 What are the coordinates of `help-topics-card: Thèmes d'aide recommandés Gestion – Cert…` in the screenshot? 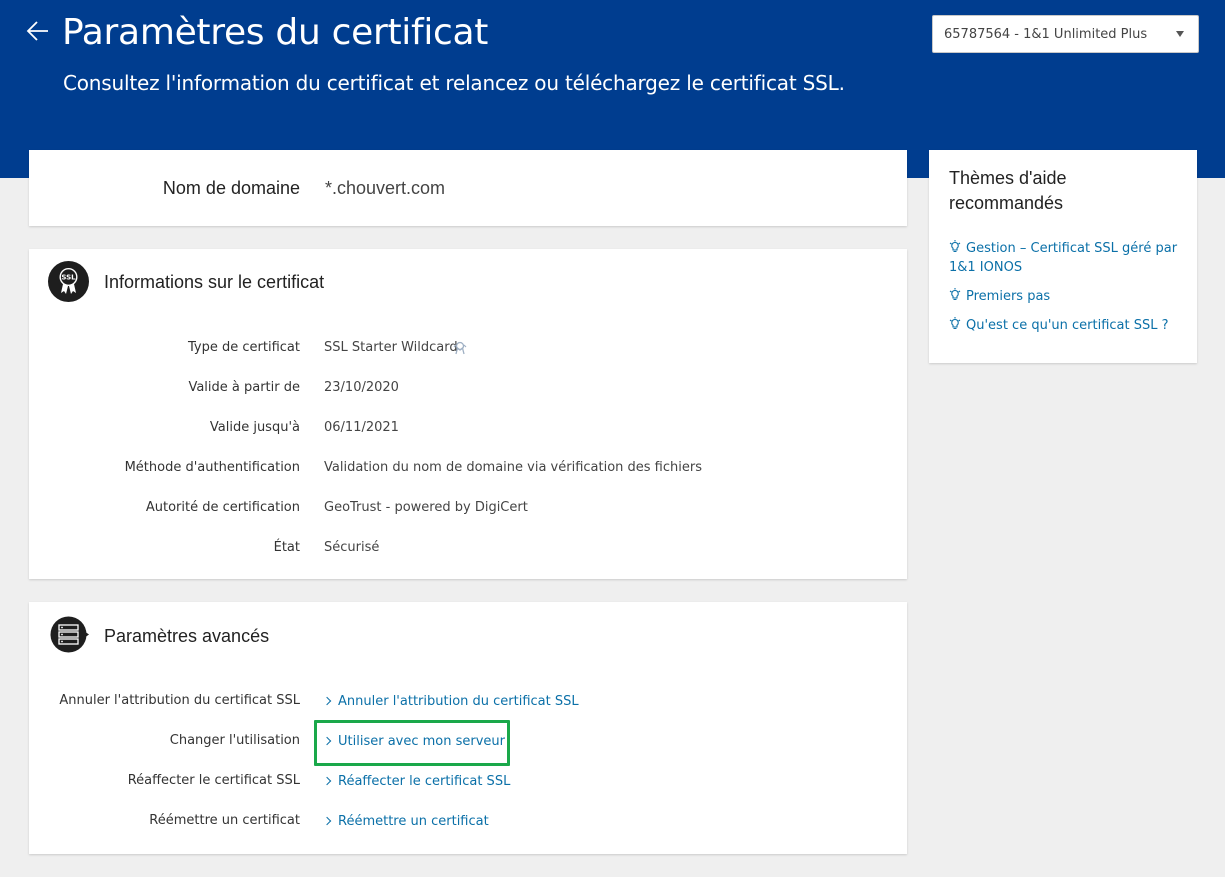 It's located at (1063, 256).